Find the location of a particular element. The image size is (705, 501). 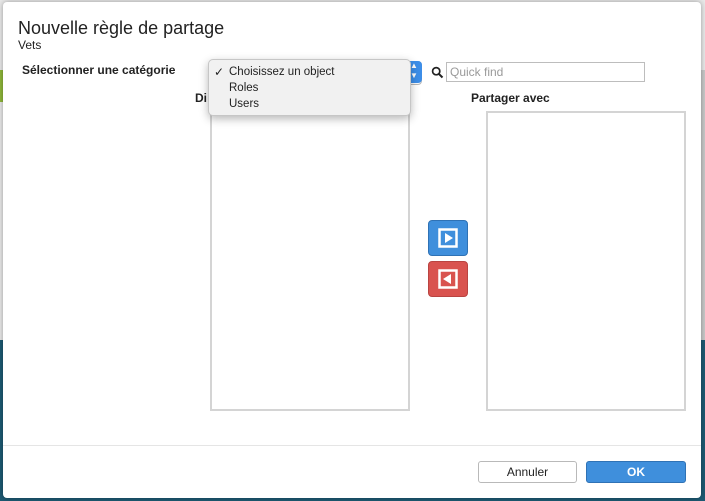

dialog-subtitle: Vets is located at coordinates (30, 45).